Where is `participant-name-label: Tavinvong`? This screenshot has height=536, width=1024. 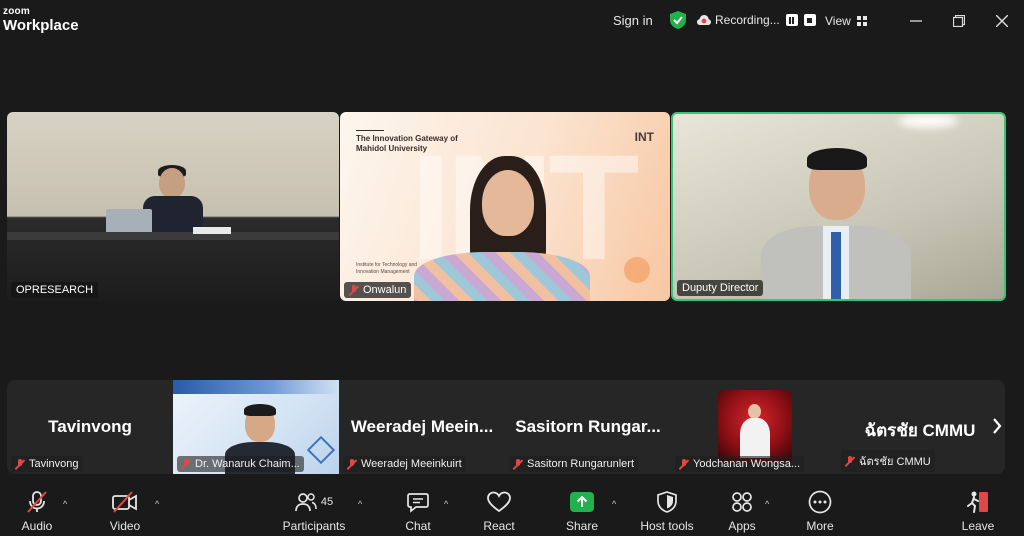 participant-name-label: Tavinvong is located at coordinates (47, 464).